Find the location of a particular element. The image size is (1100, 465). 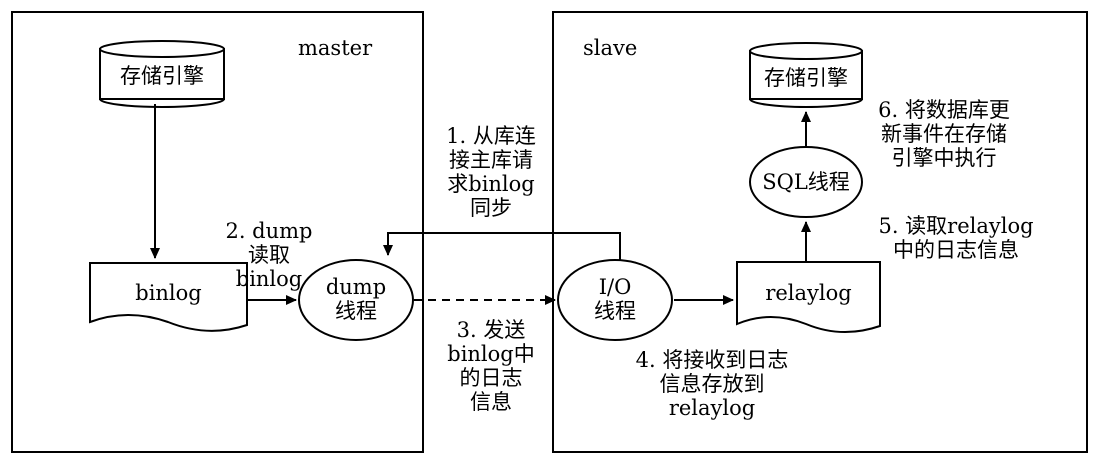

io-thread-label: I/O 线程 is located at coordinates (615, 299).